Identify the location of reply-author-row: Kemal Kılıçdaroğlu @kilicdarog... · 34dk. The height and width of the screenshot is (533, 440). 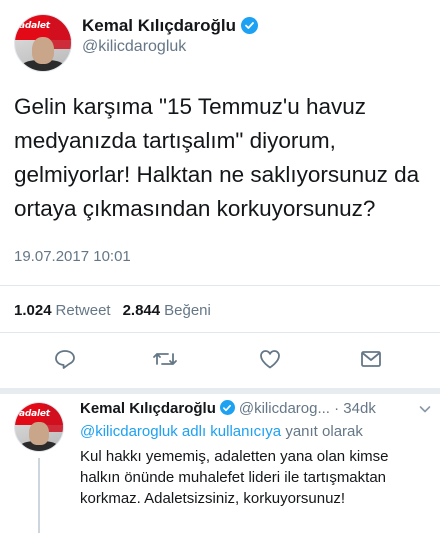
(228, 408).